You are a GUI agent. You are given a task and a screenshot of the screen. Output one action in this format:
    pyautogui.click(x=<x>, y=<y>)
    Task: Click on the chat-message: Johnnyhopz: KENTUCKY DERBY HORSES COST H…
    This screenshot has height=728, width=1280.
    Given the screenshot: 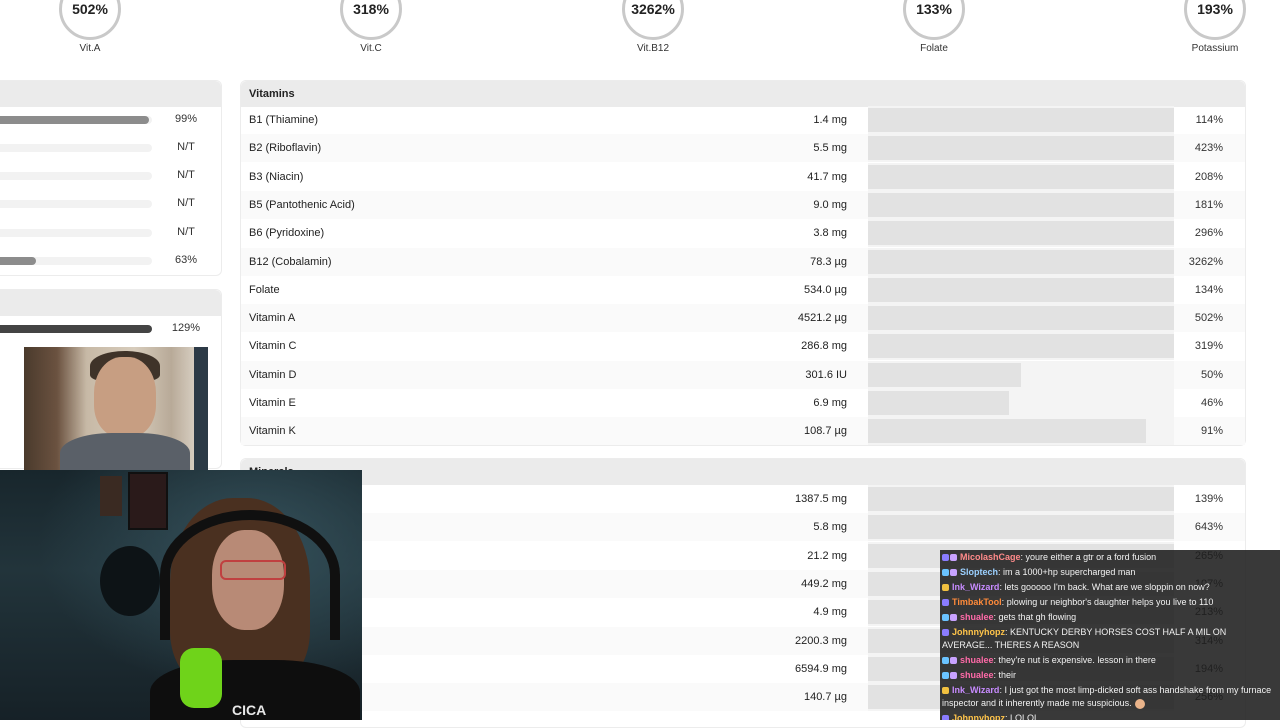 What is the action you would take?
    pyautogui.click(x=1110, y=639)
    